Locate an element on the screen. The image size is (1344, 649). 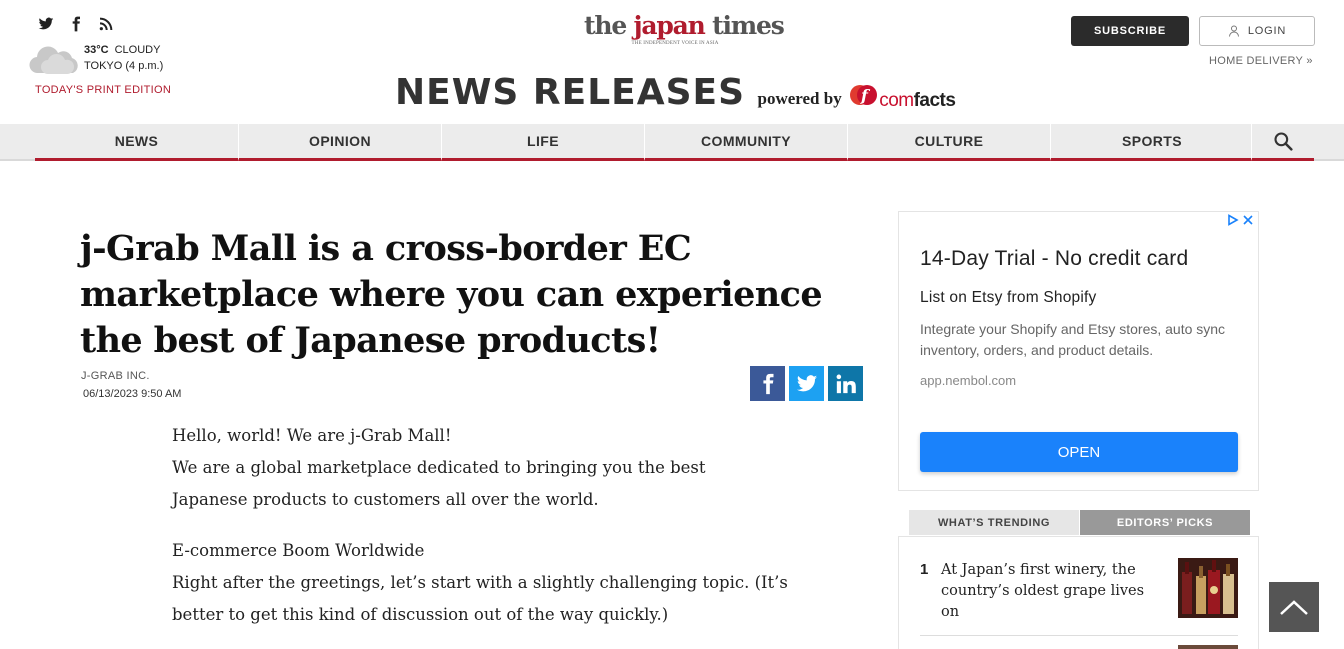
login-button: LOGIN is located at coordinates (1257, 31).